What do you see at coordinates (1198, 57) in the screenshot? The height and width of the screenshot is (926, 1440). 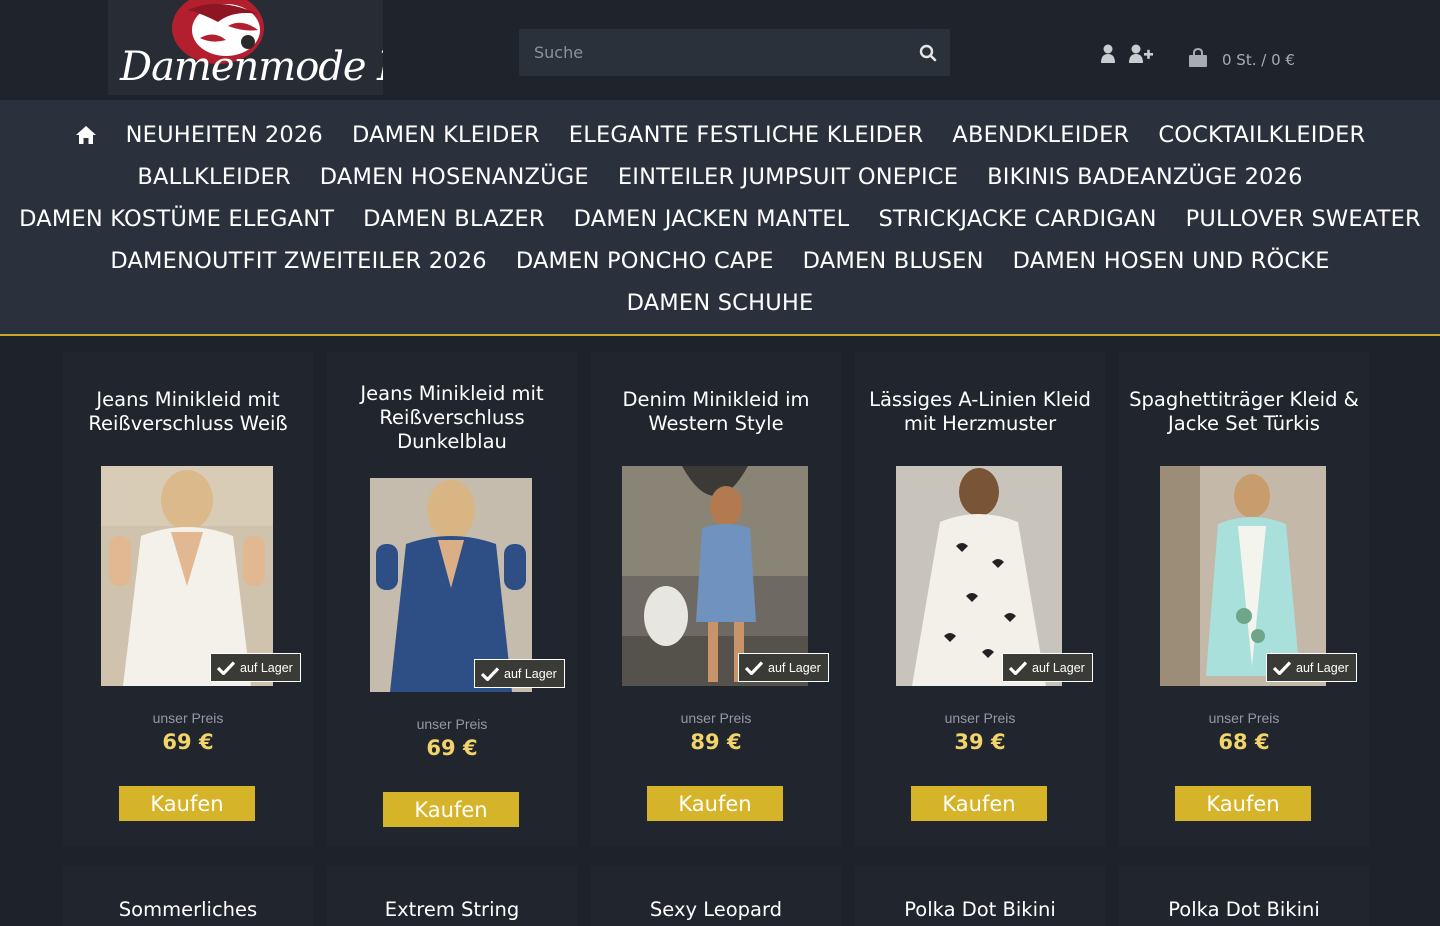 I see `shopping-bag-icon` at bounding box center [1198, 57].